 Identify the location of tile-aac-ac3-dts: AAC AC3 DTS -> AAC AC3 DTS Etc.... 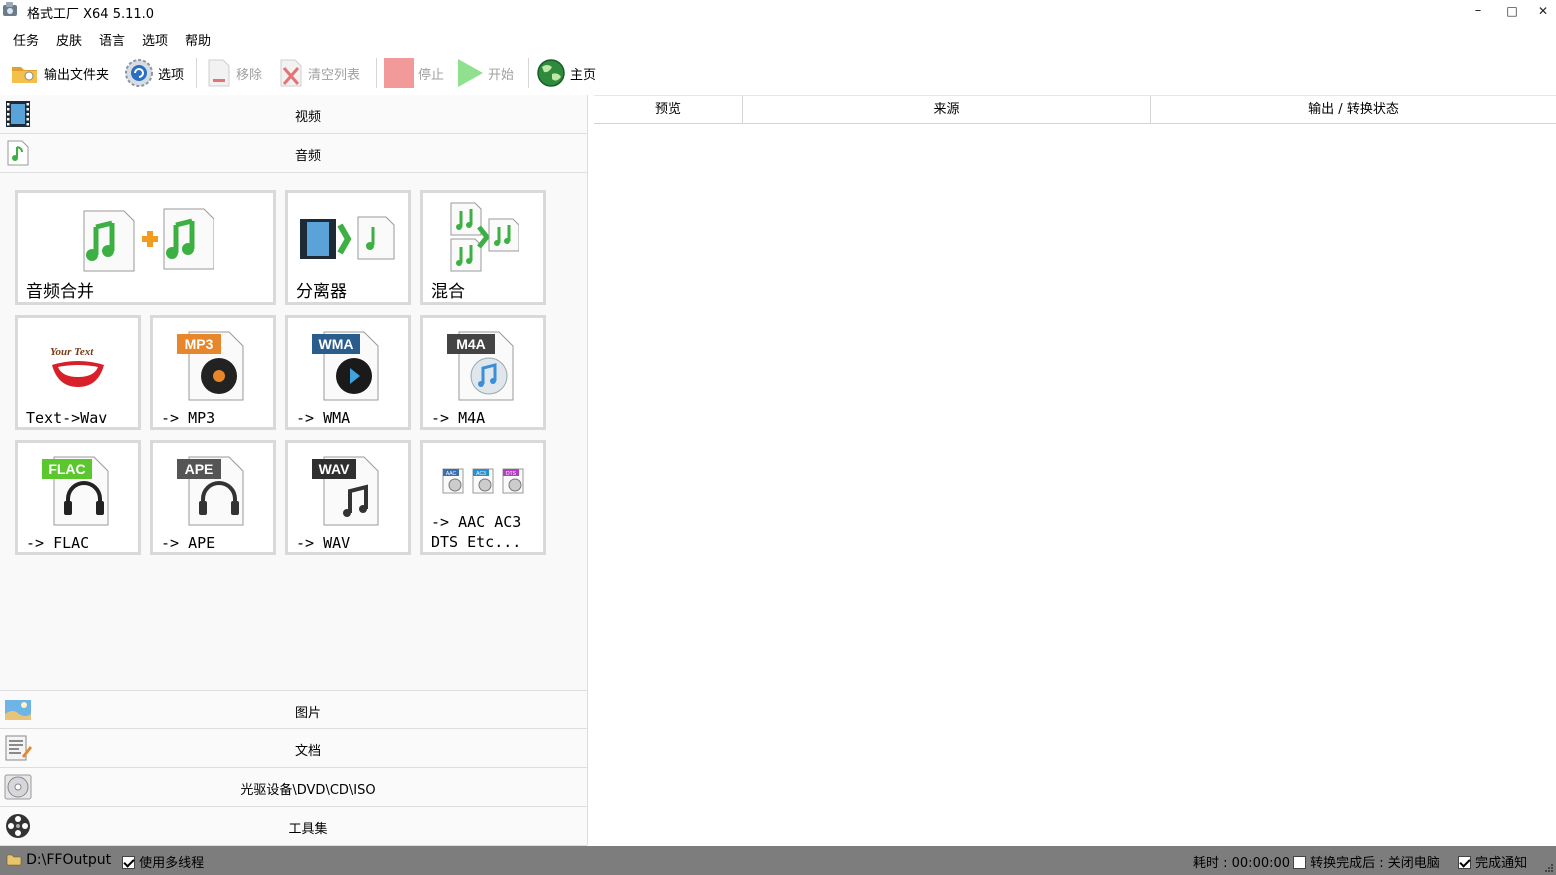
(483, 497).